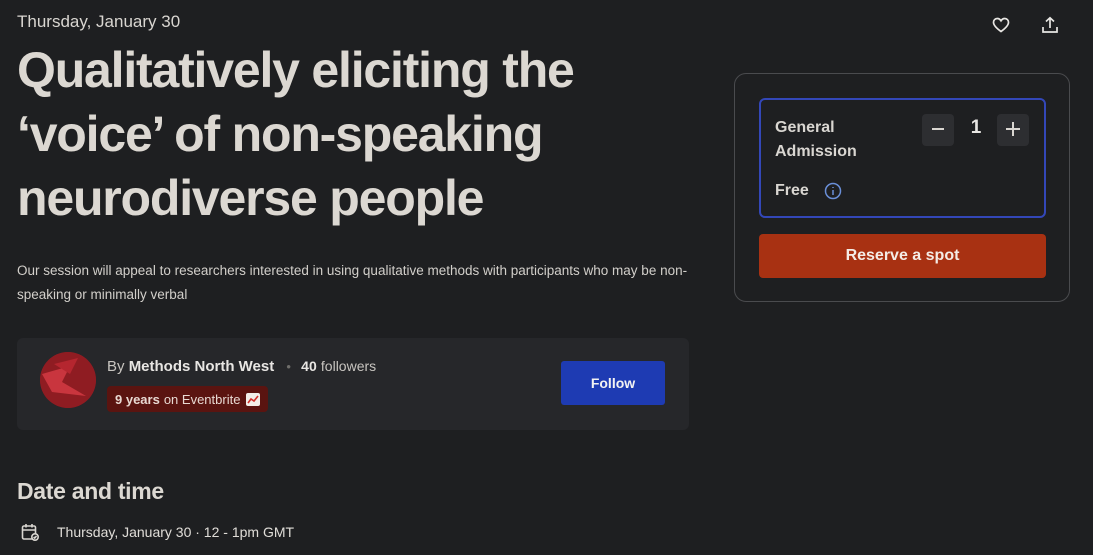 Image resolution: width=1093 pixels, height=555 pixels. What do you see at coordinates (176, 532) in the screenshot?
I see `date-time-value: Thursday, January 30 · 12 - 1pm GMT` at bounding box center [176, 532].